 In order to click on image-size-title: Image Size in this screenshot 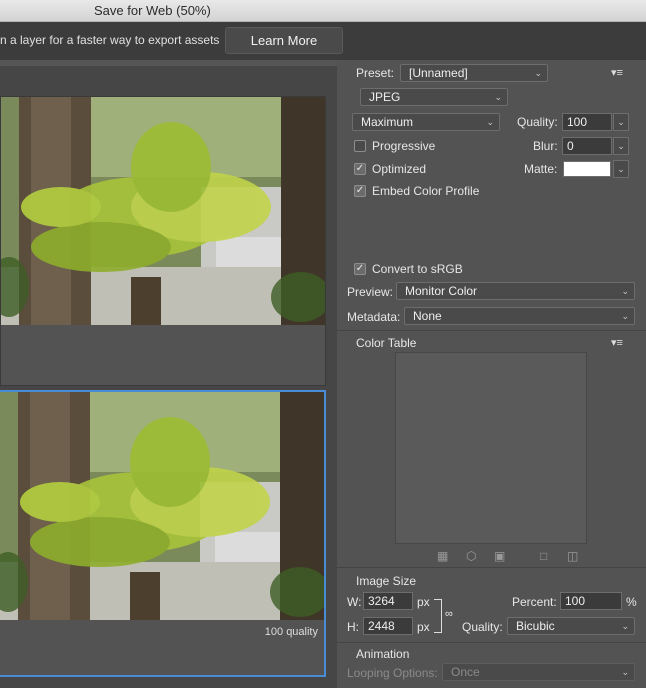, I will do `click(386, 581)`.